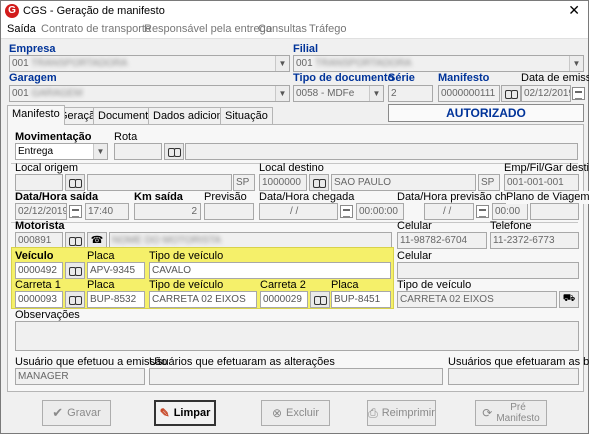 The width and height of the screenshot is (589, 434). I want to click on celular2-field, so click(488, 270).